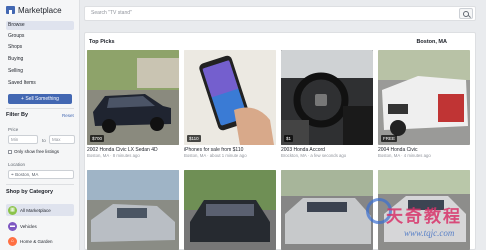 The height and width of the screenshot is (250, 486). I want to click on sell-something-button: + Sell Something, so click(40, 99).